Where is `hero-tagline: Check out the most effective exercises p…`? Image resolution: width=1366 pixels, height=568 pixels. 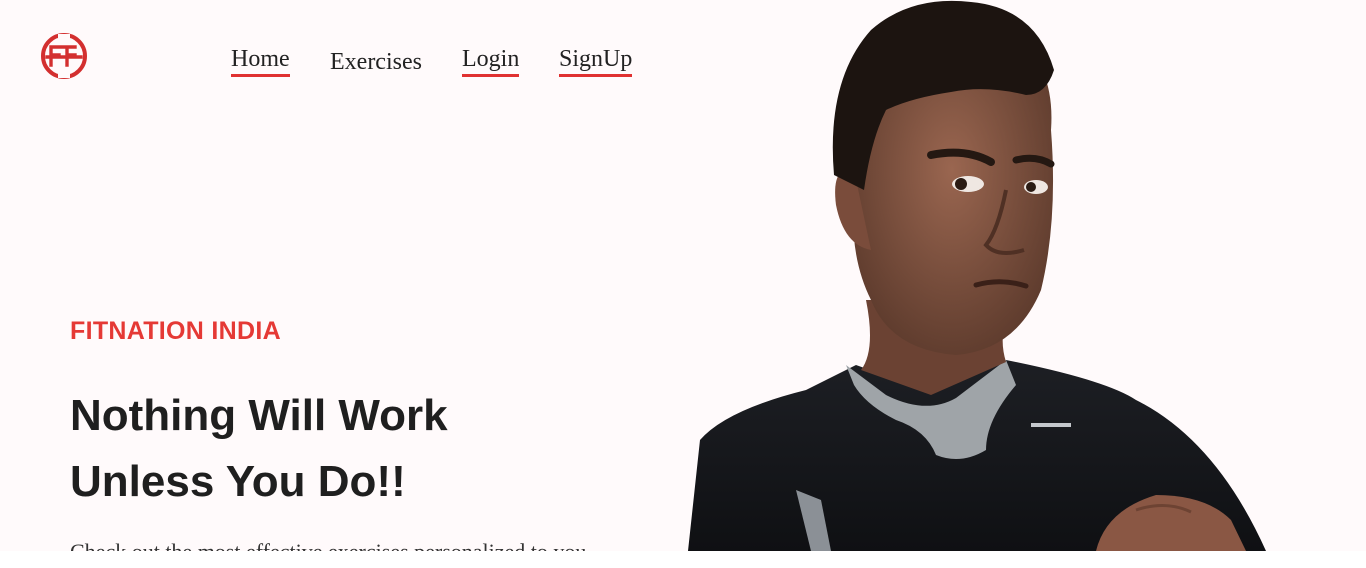 hero-tagline: Check out the most effective exercises p… is located at coordinates (328, 545).